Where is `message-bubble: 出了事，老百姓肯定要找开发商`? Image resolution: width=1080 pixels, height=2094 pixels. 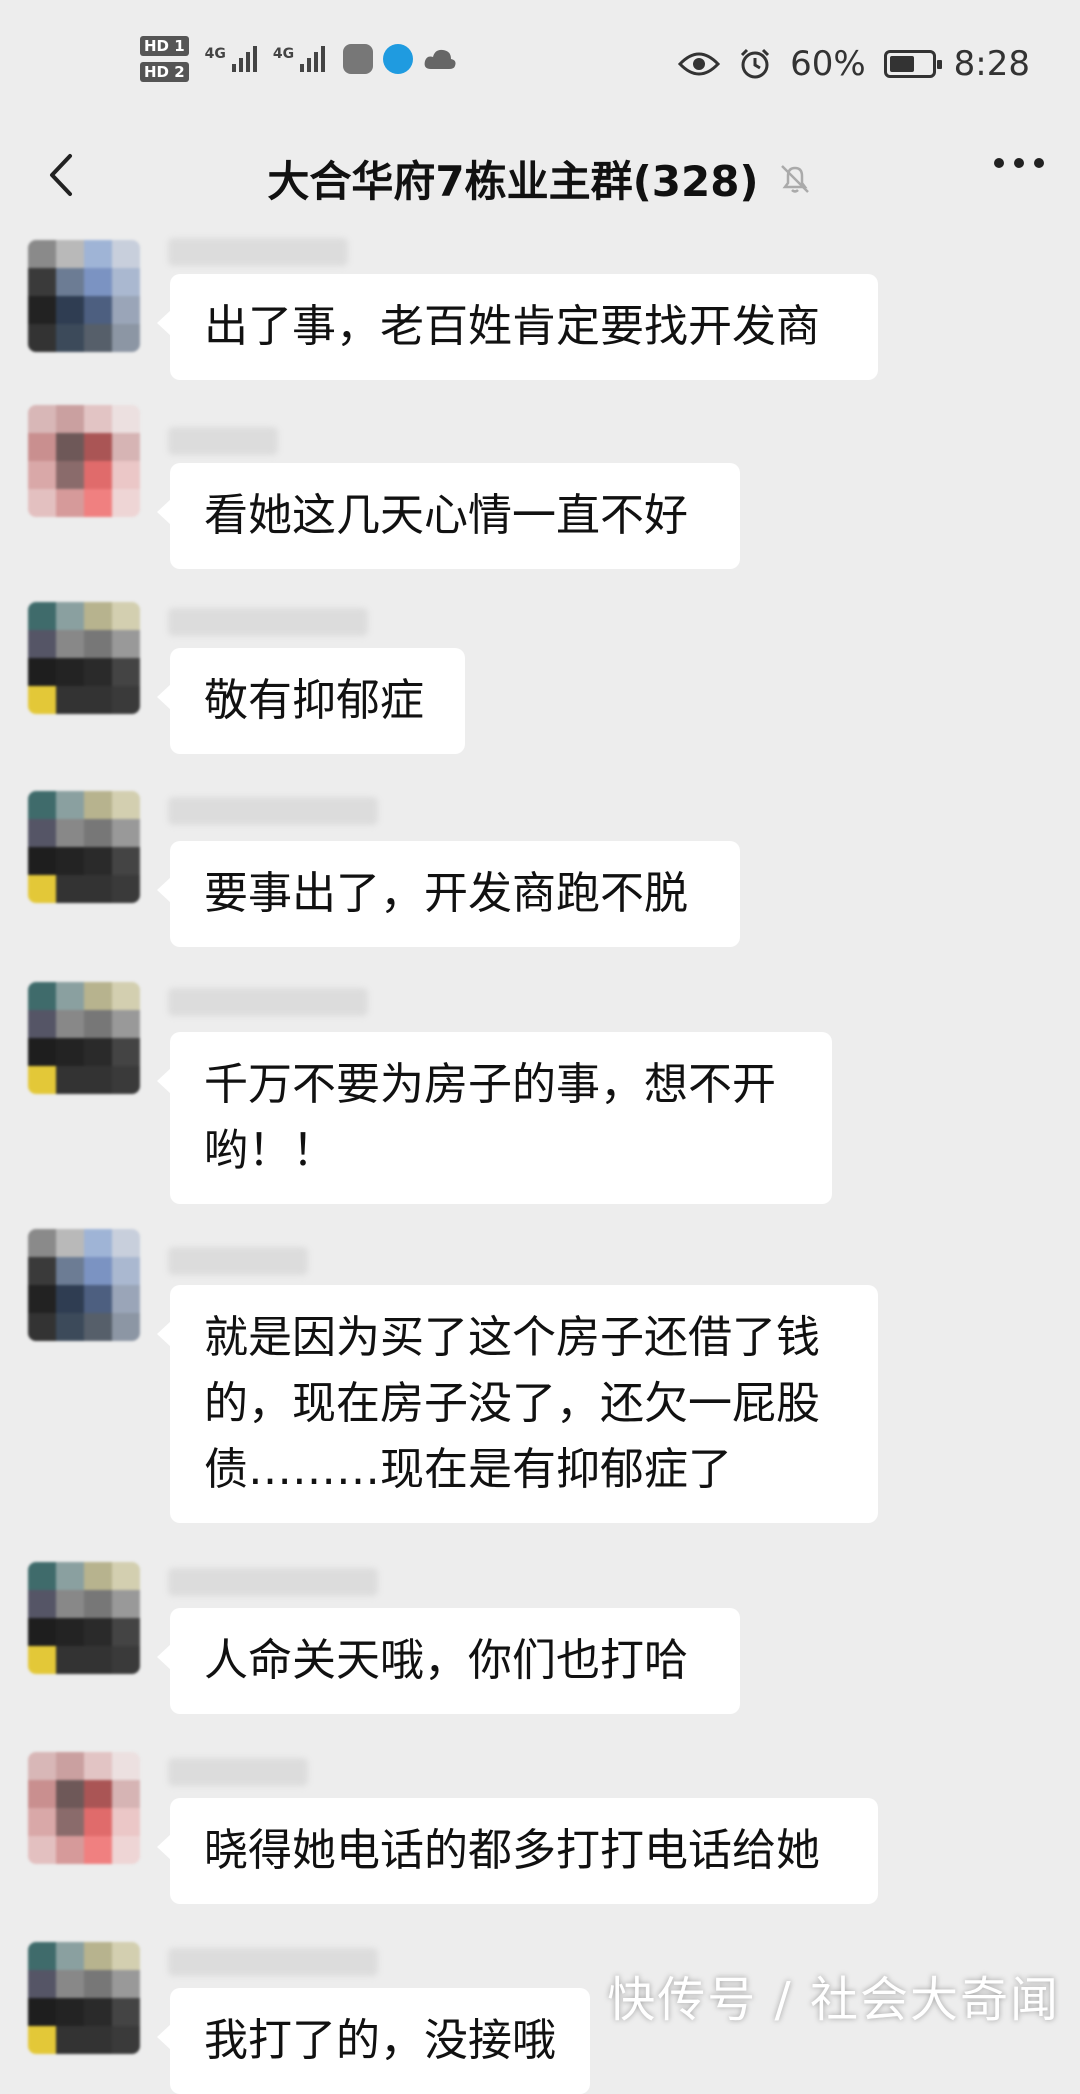
message-bubble: 出了事，老百姓肯定要找开发商 is located at coordinates (517, 327).